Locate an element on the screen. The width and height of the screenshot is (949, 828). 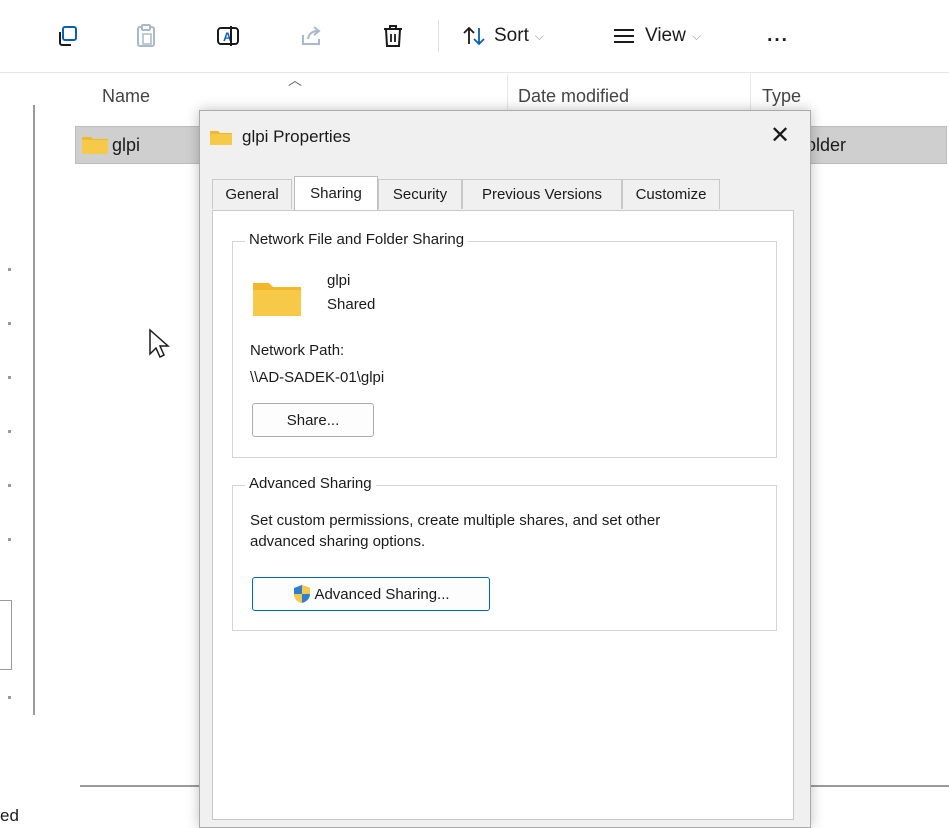
rename-icon: A is located at coordinates (228, 36).